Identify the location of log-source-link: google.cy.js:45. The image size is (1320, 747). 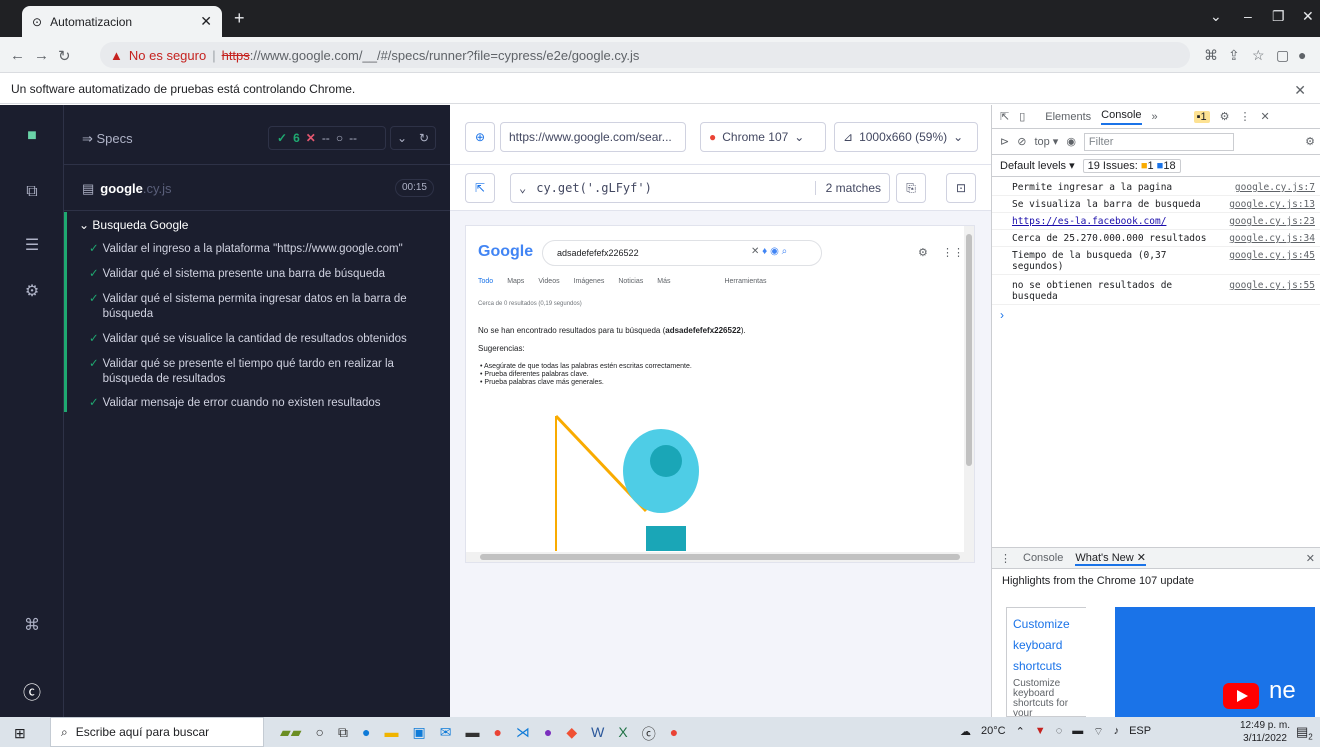
(1272, 255).